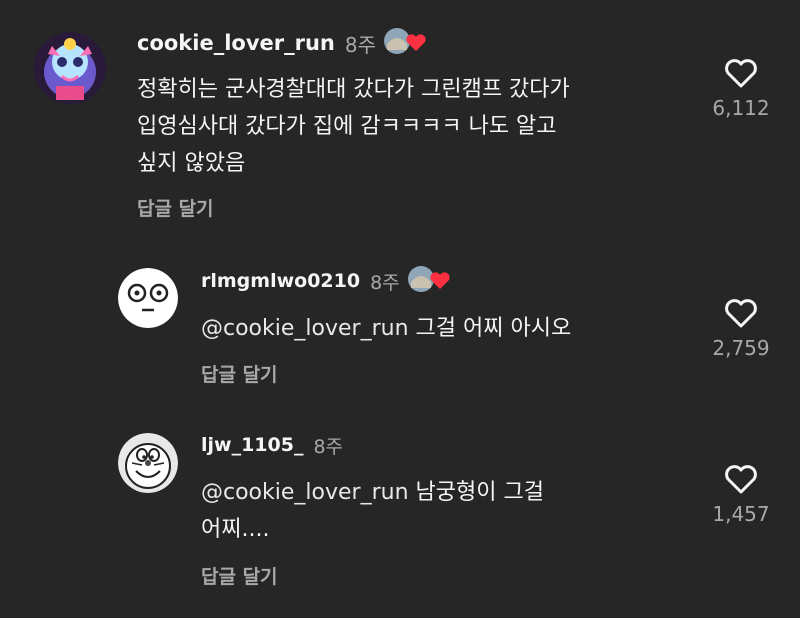 Image resolution: width=800 pixels, height=618 pixels. What do you see at coordinates (280, 281) in the screenshot?
I see `username: rlmgmlwo0210` at bounding box center [280, 281].